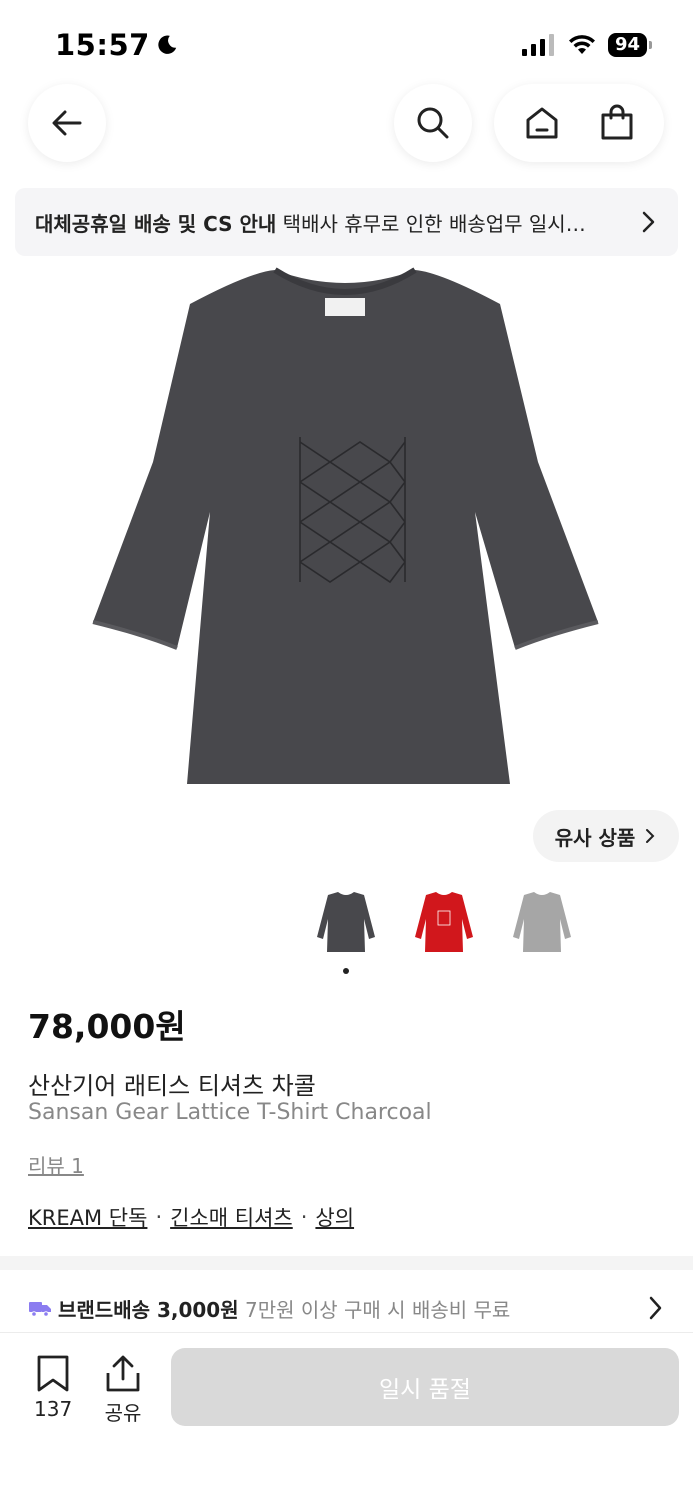 The width and height of the screenshot is (693, 1500). I want to click on back-button, so click(67, 123).